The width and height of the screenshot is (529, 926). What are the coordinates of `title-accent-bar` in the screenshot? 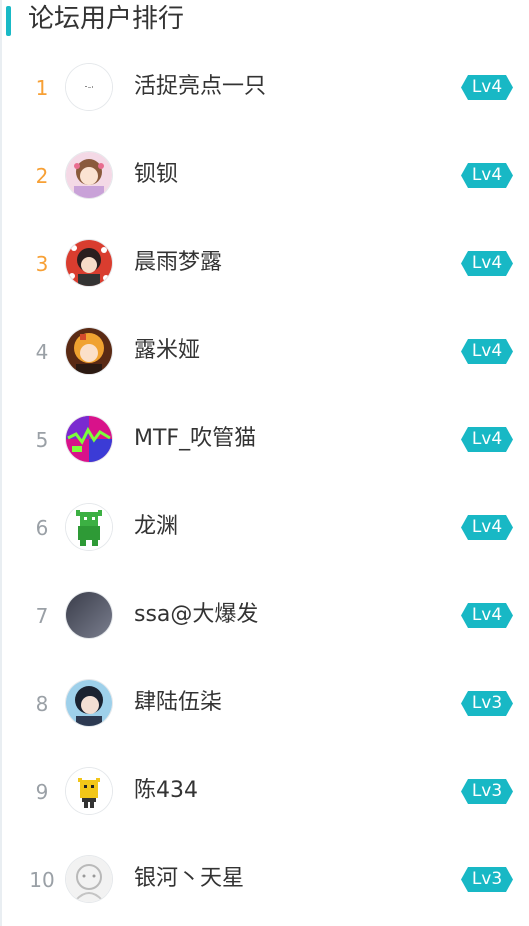 It's located at (8, 21).